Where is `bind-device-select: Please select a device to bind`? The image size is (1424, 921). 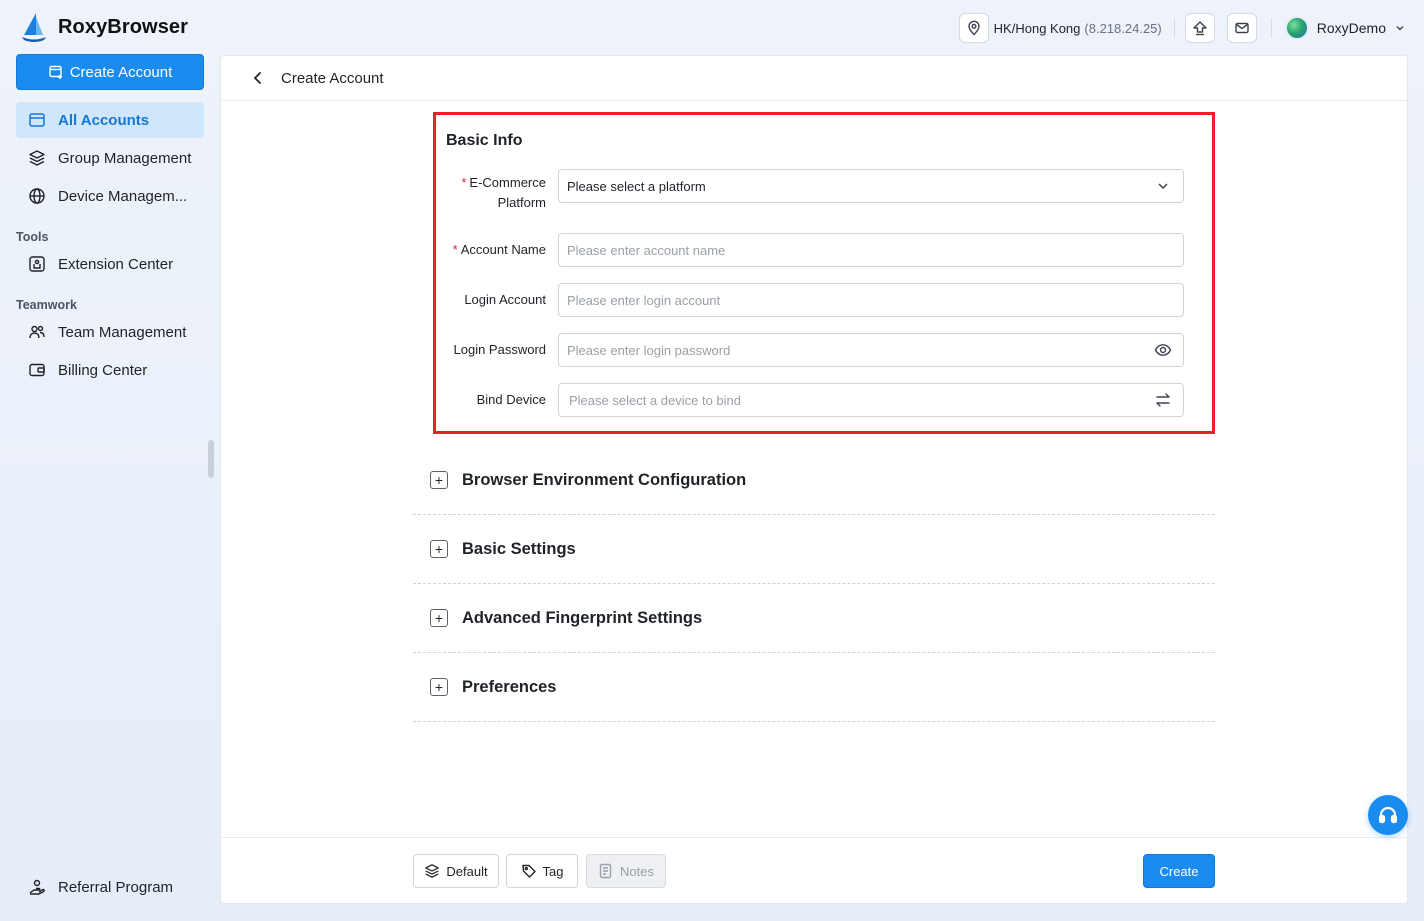 bind-device-select: Please select a device to bind is located at coordinates (871, 400).